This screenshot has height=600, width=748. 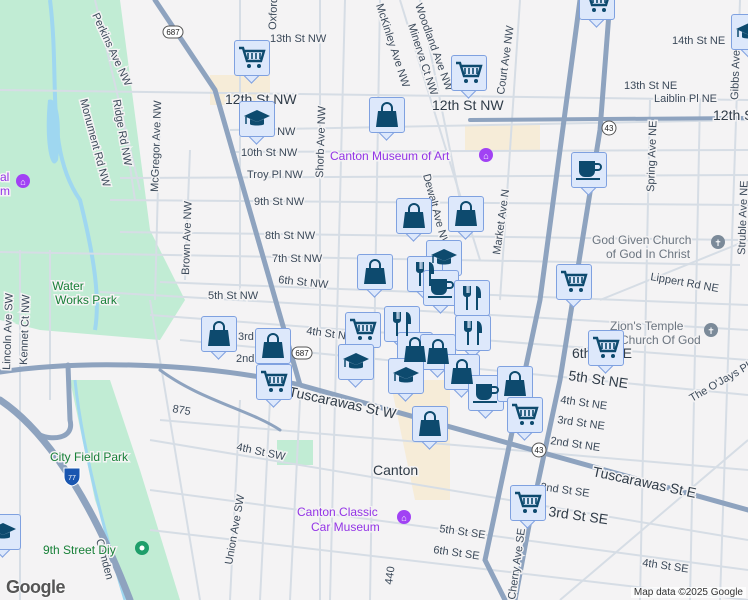 I want to click on svg-text: 14th St NE, so click(x=698, y=41).